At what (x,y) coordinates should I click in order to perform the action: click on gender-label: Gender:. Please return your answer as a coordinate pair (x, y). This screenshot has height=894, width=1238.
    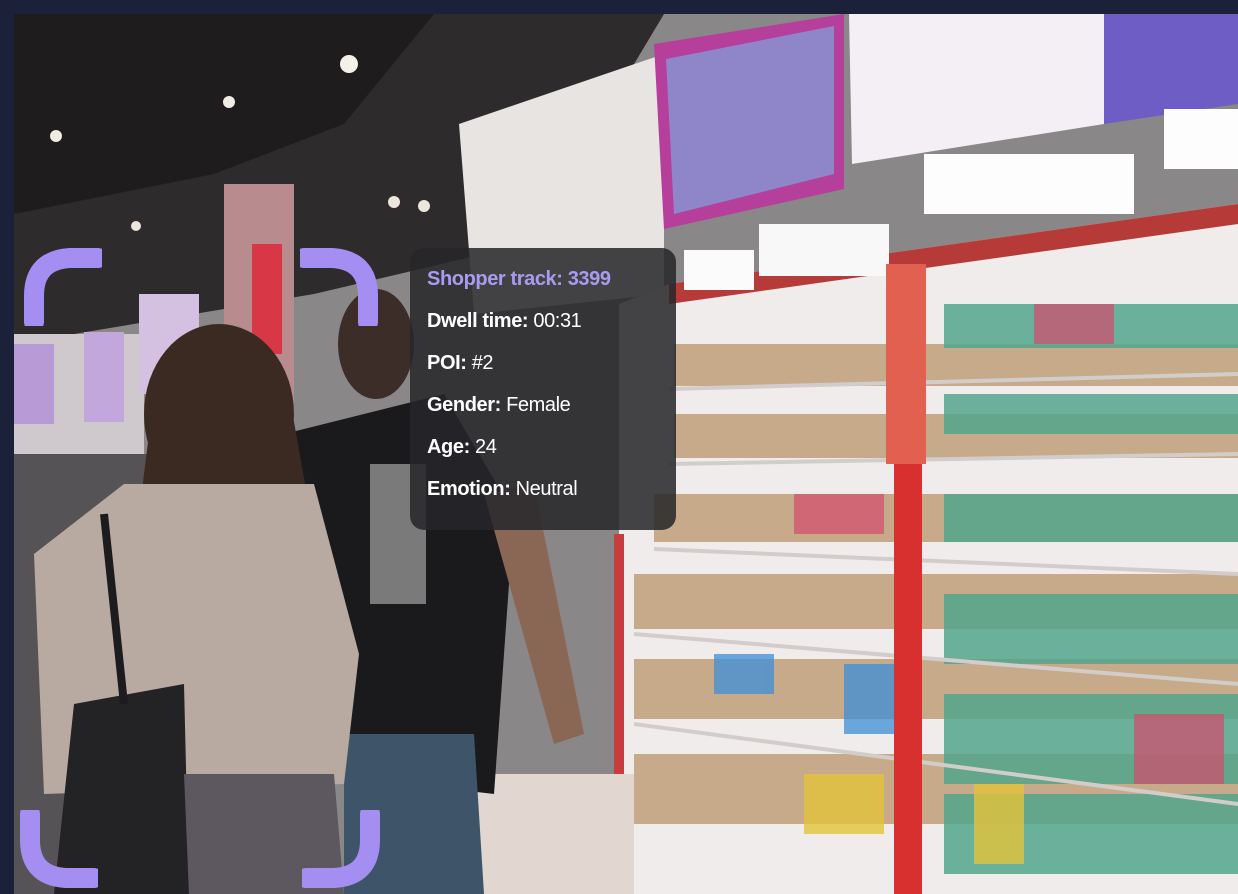
    Looking at the image, I should click on (464, 405).